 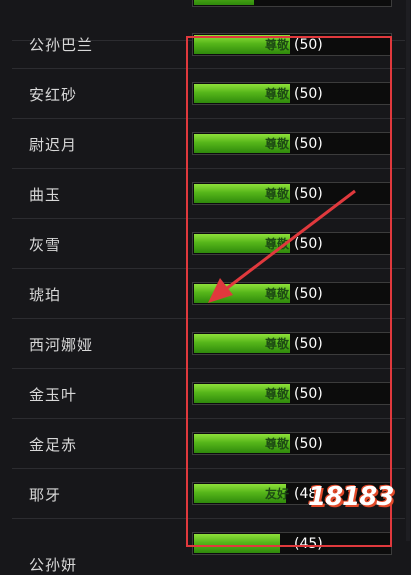 What do you see at coordinates (408, 270) in the screenshot?
I see `scrollbar` at bounding box center [408, 270].